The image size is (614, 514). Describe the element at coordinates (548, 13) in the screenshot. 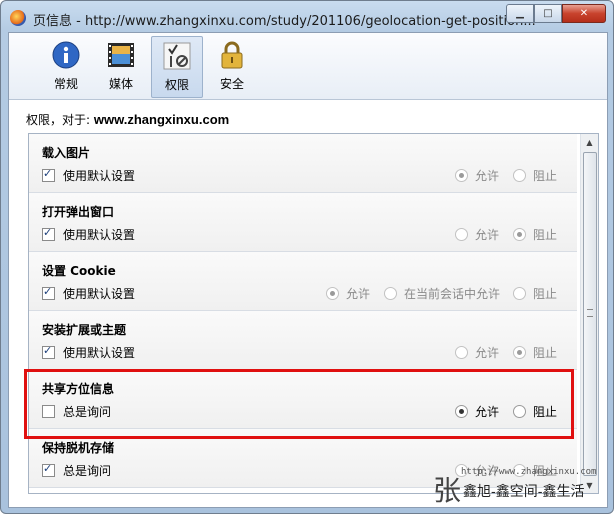

I see `maximize-button: □` at that location.